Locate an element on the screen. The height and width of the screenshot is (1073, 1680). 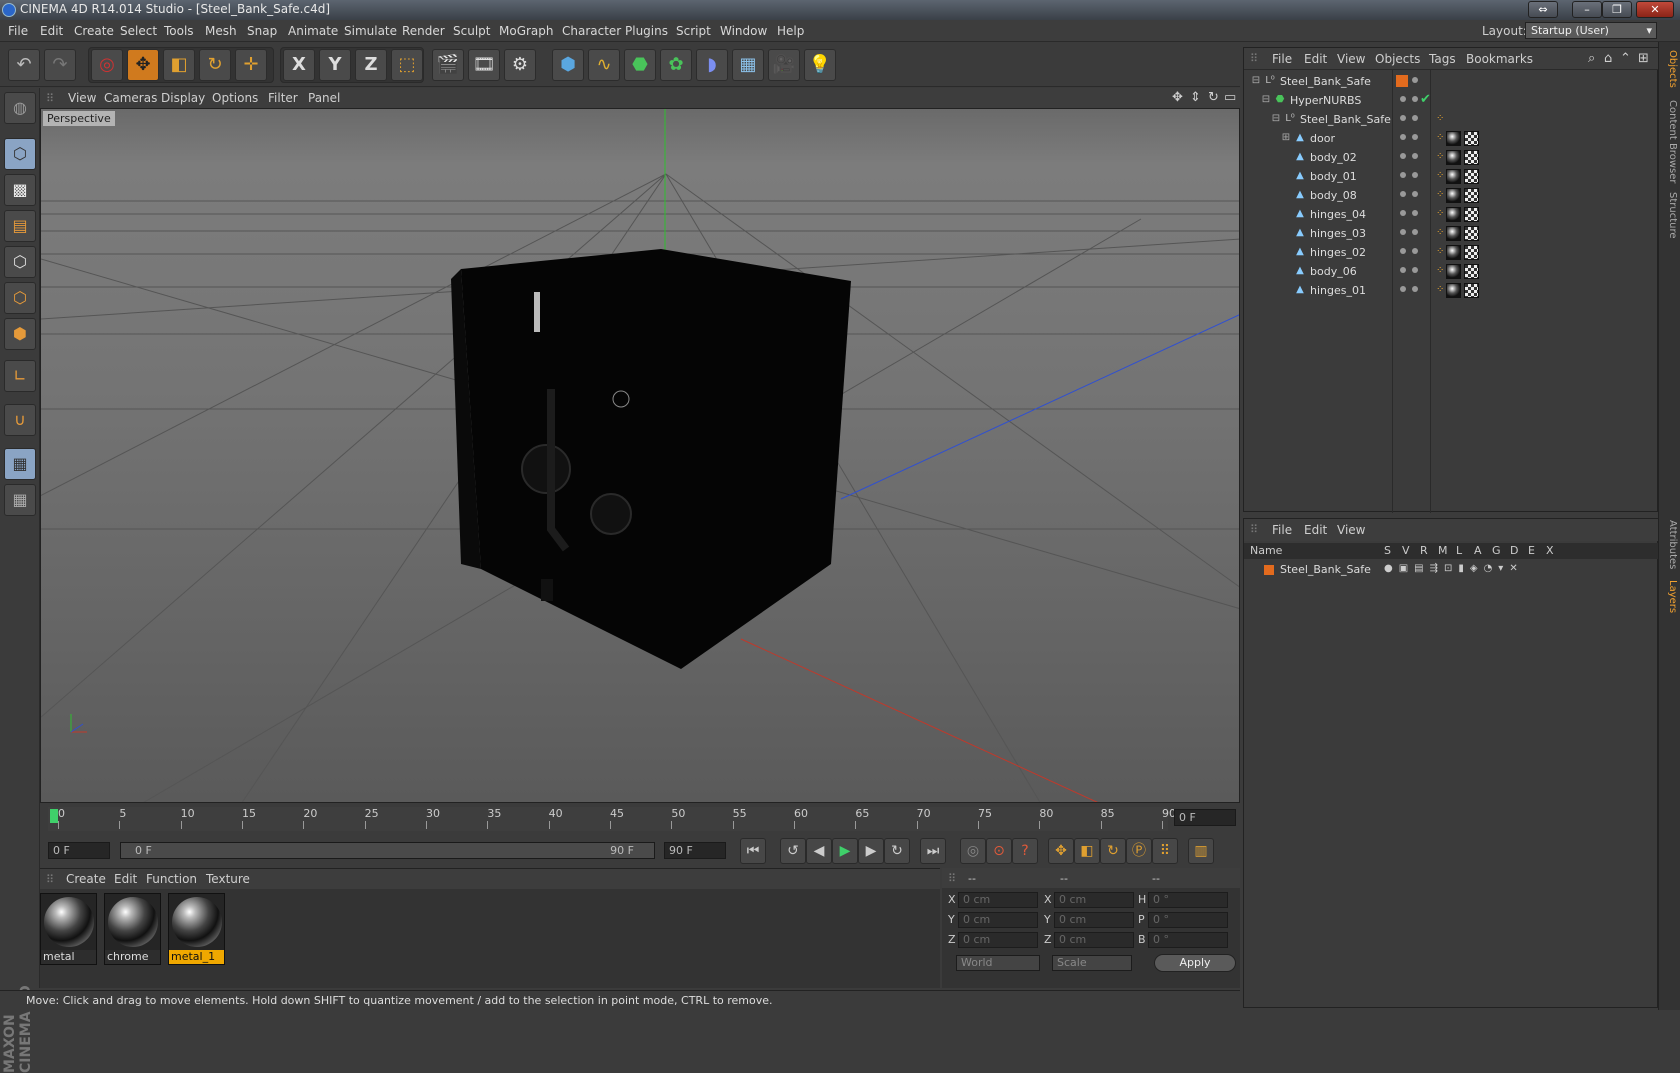
menu-select: Select is located at coordinates (138, 31).